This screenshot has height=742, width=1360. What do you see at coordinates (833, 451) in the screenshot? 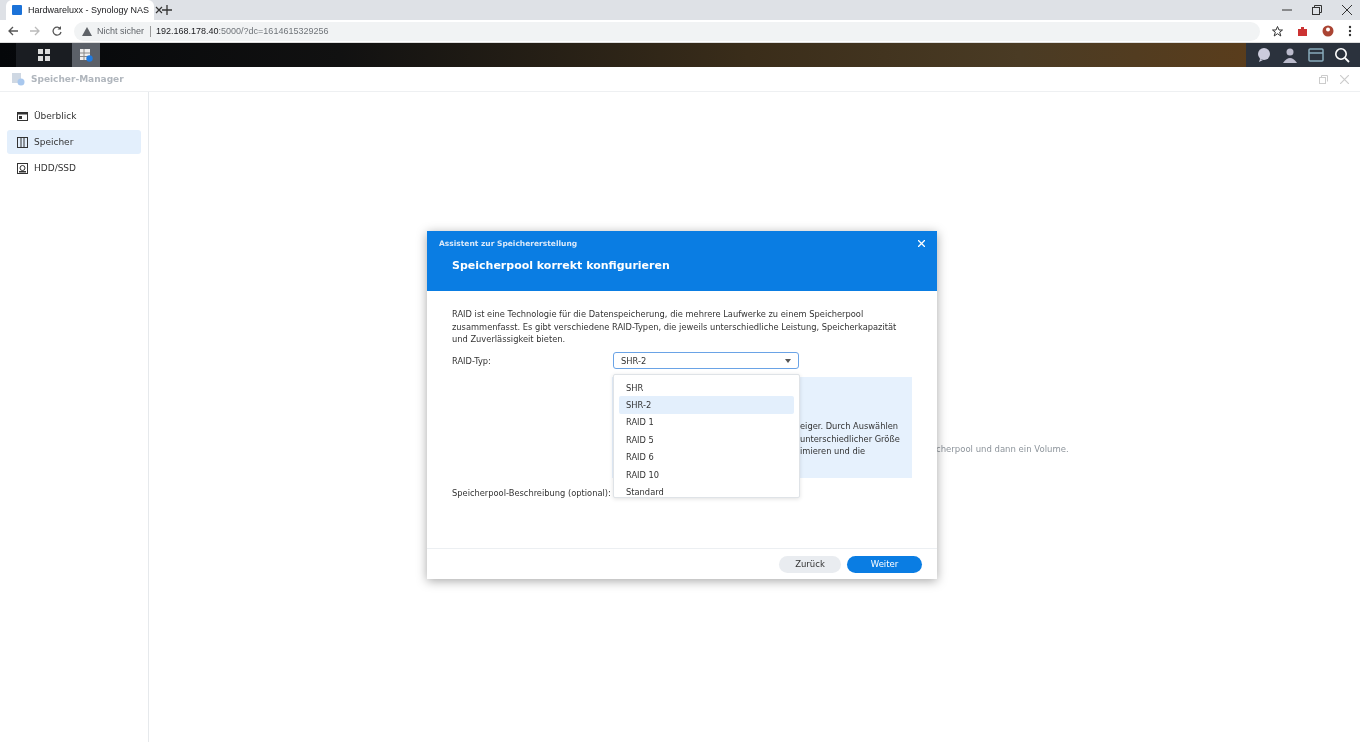
I see `info-text: imieren und die` at bounding box center [833, 451].